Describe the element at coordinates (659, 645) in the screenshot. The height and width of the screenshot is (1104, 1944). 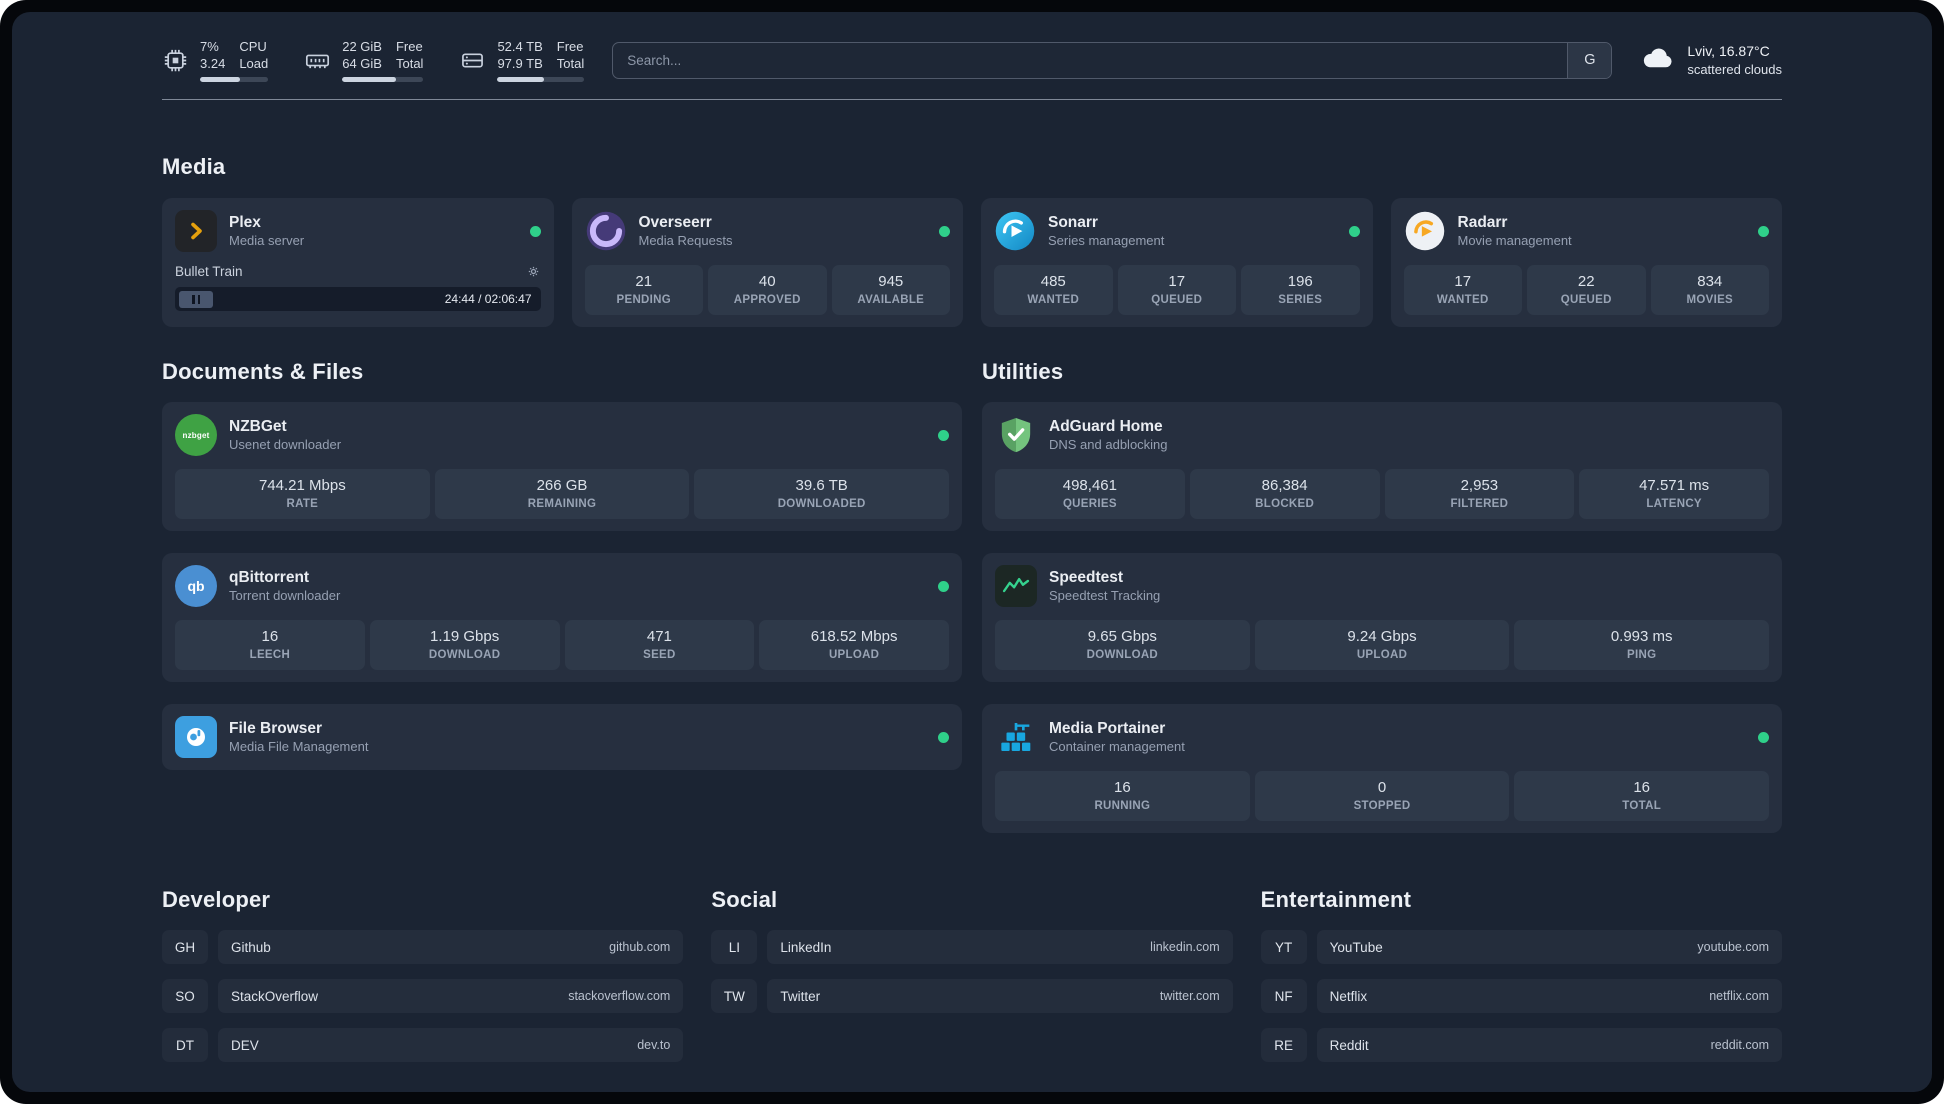
I see `stat-tile: 471 SEED` at that location.